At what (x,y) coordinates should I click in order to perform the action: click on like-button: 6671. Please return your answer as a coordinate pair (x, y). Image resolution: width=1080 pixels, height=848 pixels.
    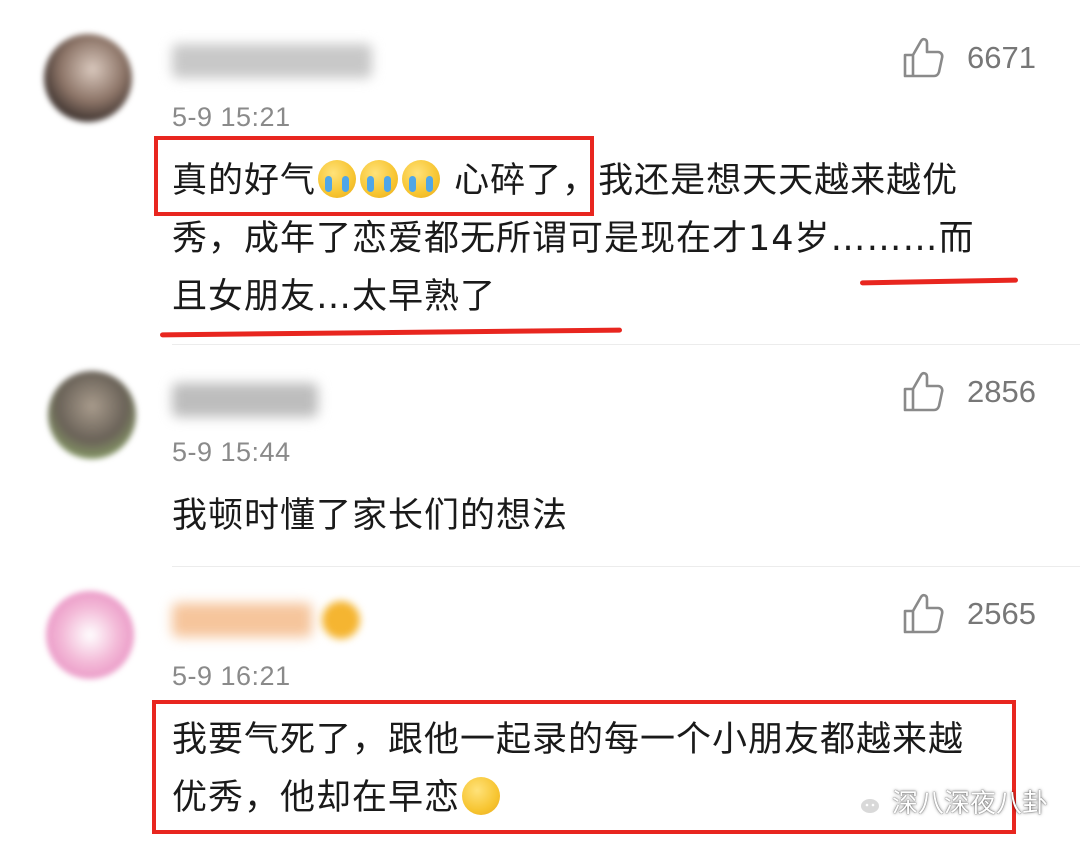
    Looking at the image, I should click on (968, 58).